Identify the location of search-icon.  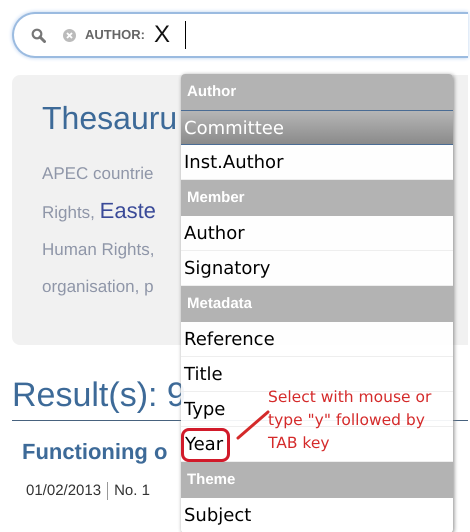
(38, 35).